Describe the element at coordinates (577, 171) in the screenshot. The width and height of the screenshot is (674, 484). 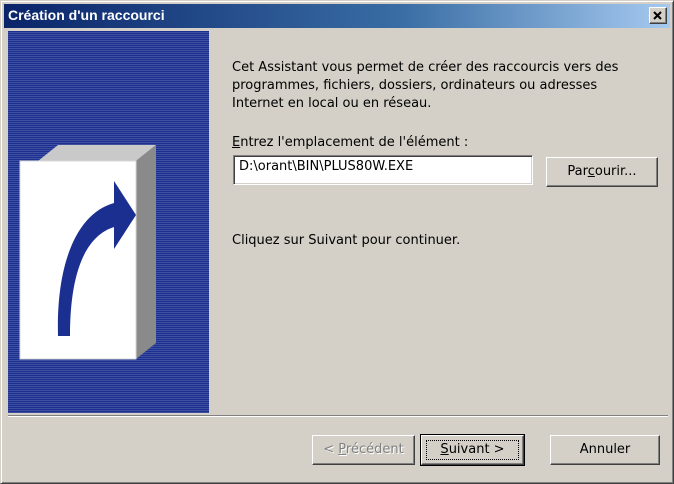
I see `browse-label-pre: Par` at that location.